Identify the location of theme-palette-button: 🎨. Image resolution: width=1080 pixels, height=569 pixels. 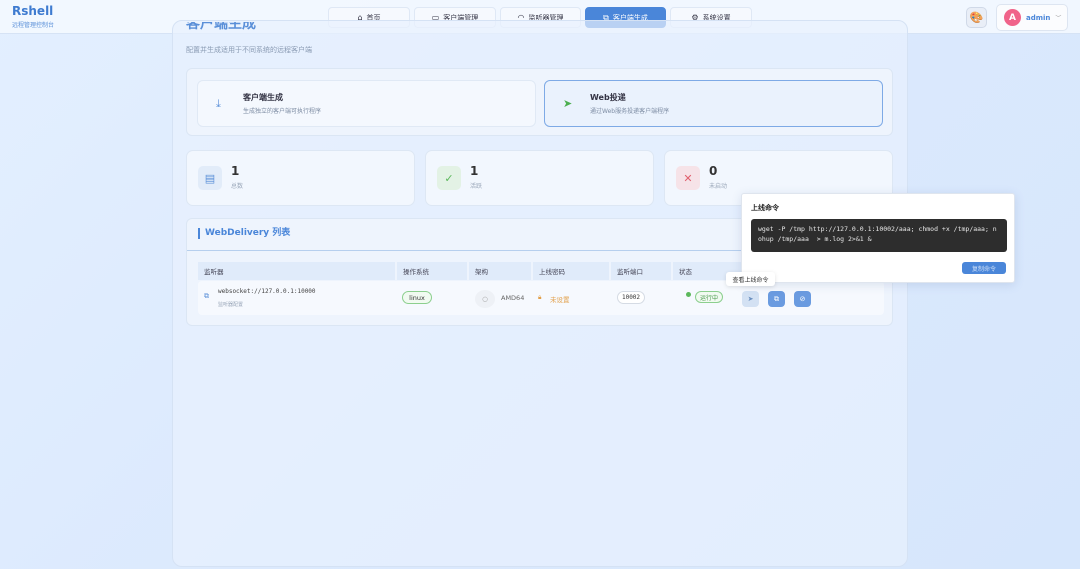
(976, 17).